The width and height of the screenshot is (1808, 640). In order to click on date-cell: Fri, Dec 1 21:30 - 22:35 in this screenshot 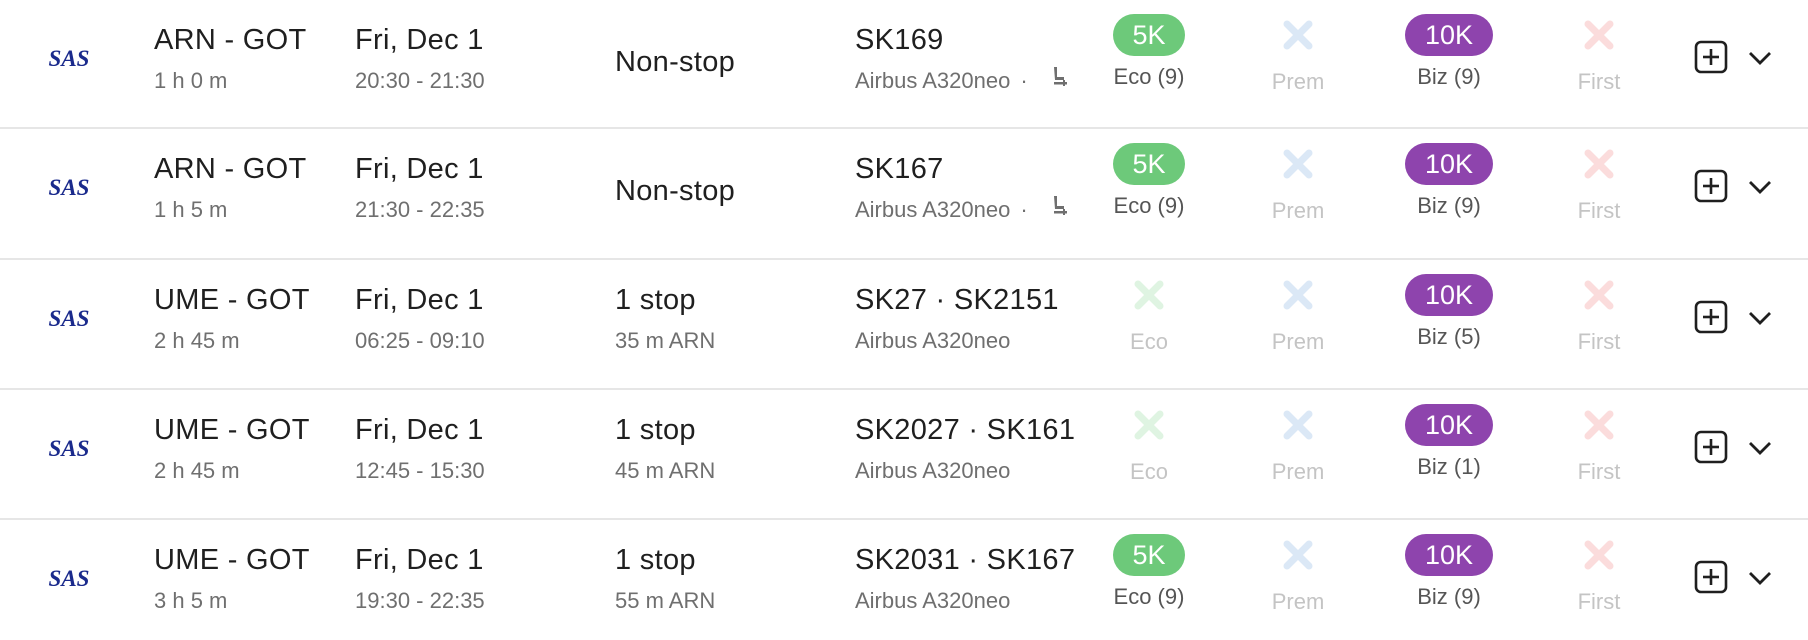, I will do `click(420, 188)`.